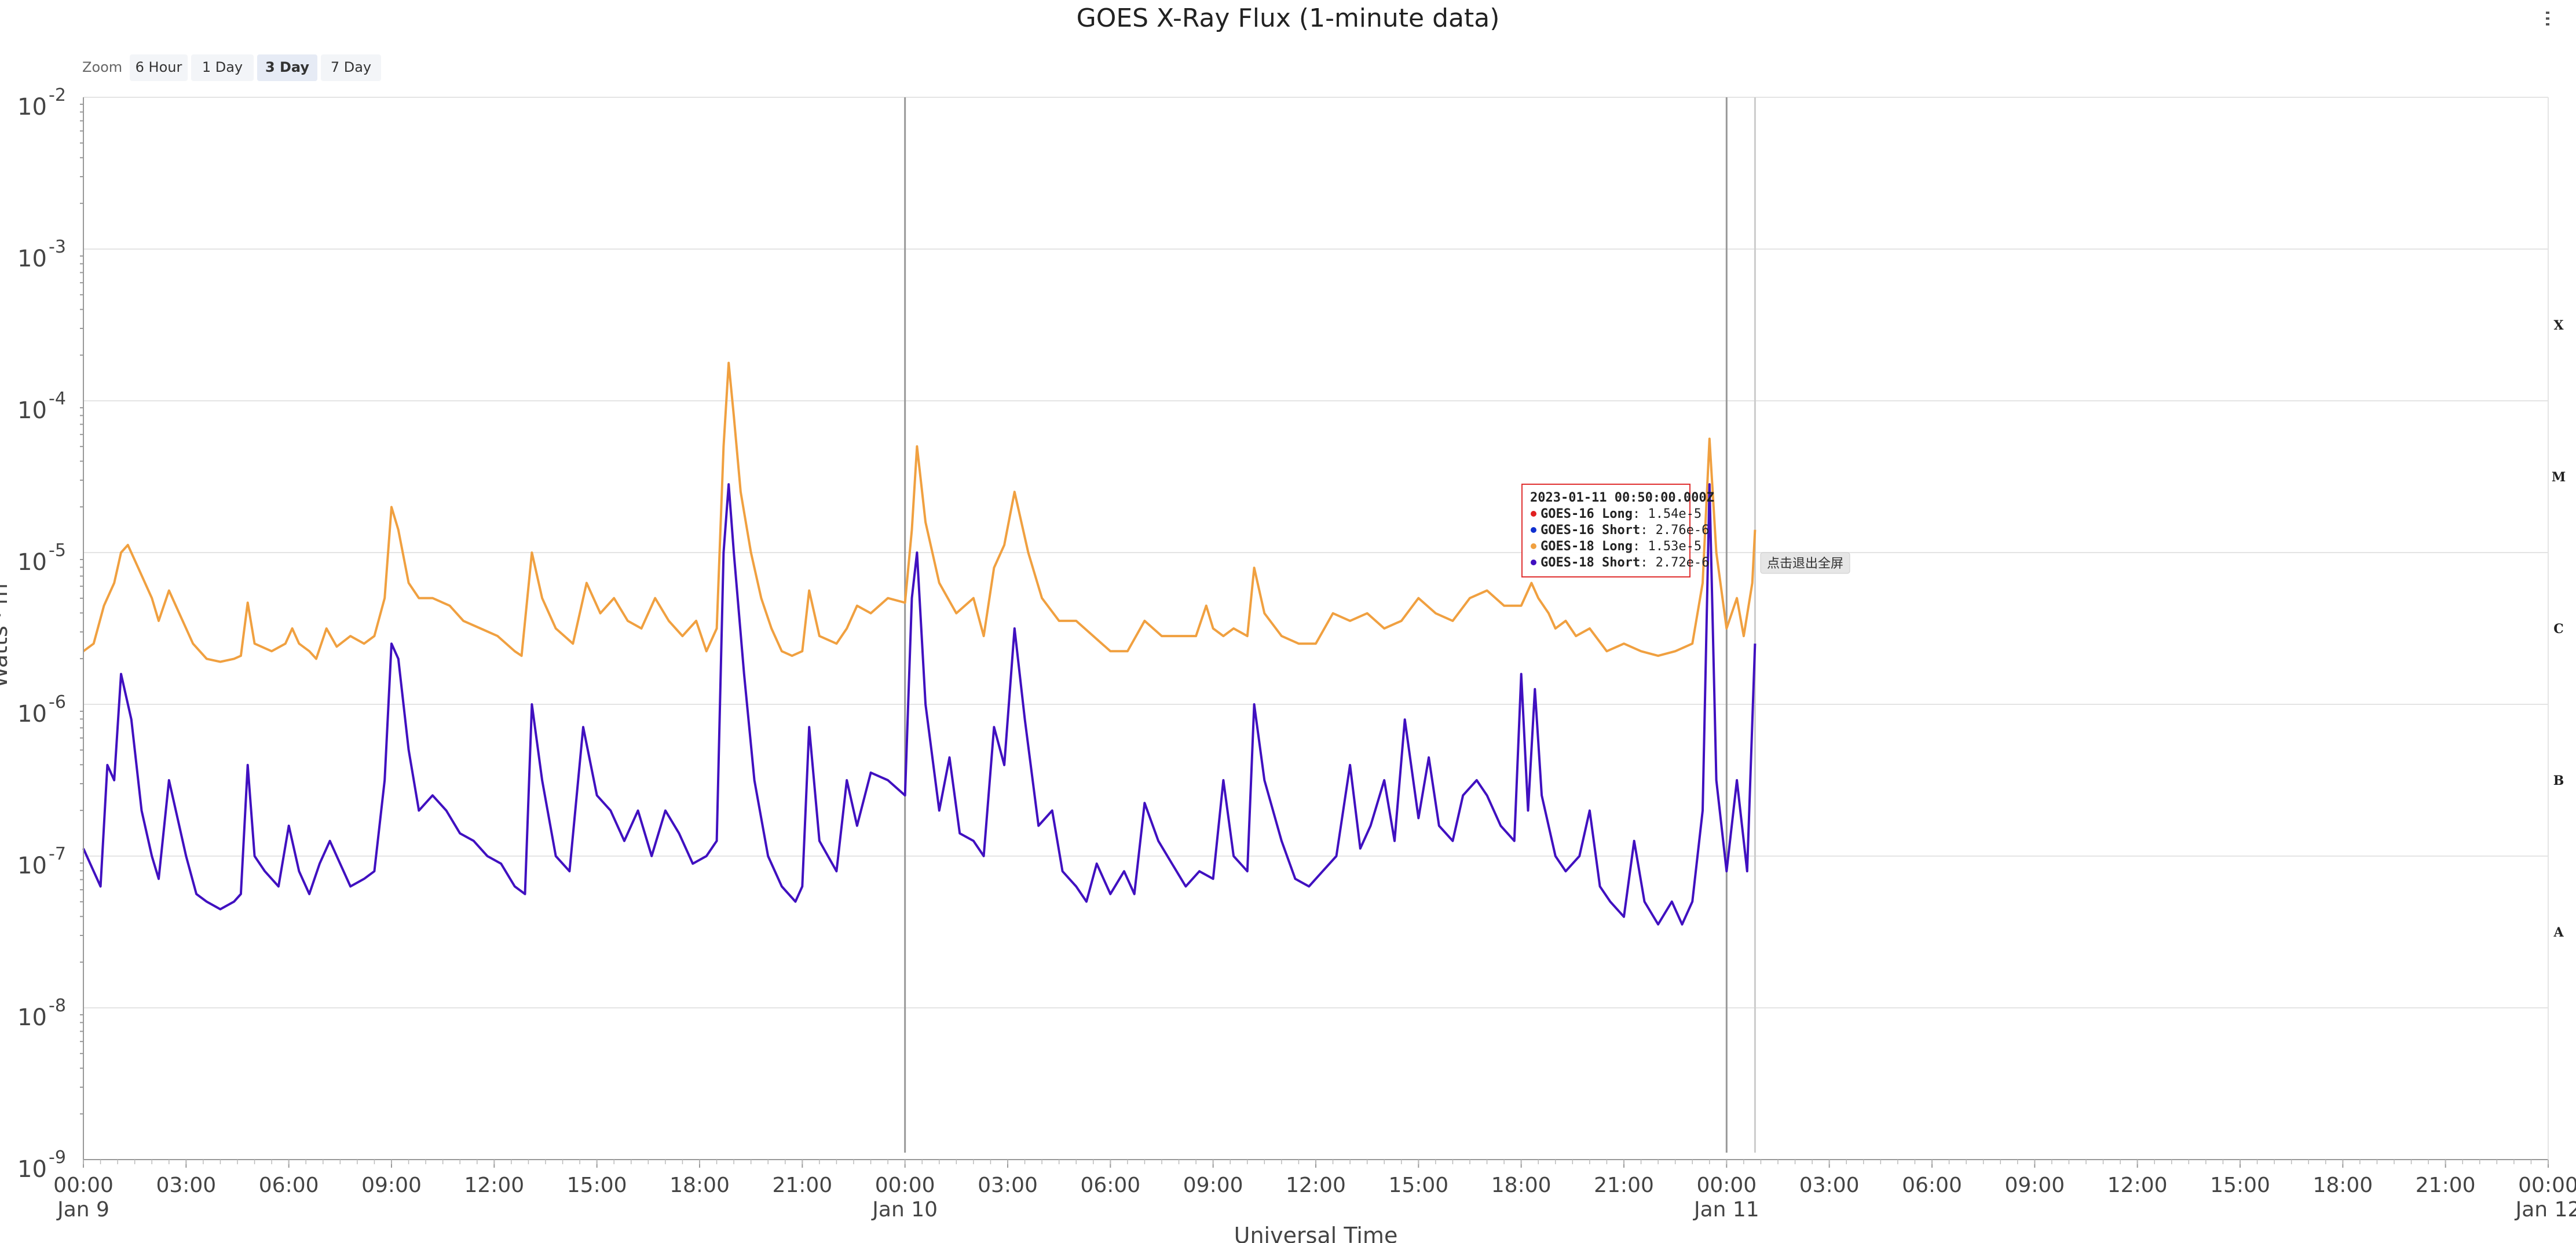  I want to click on zoom-button-label: 7 Day, so click(351, 67).